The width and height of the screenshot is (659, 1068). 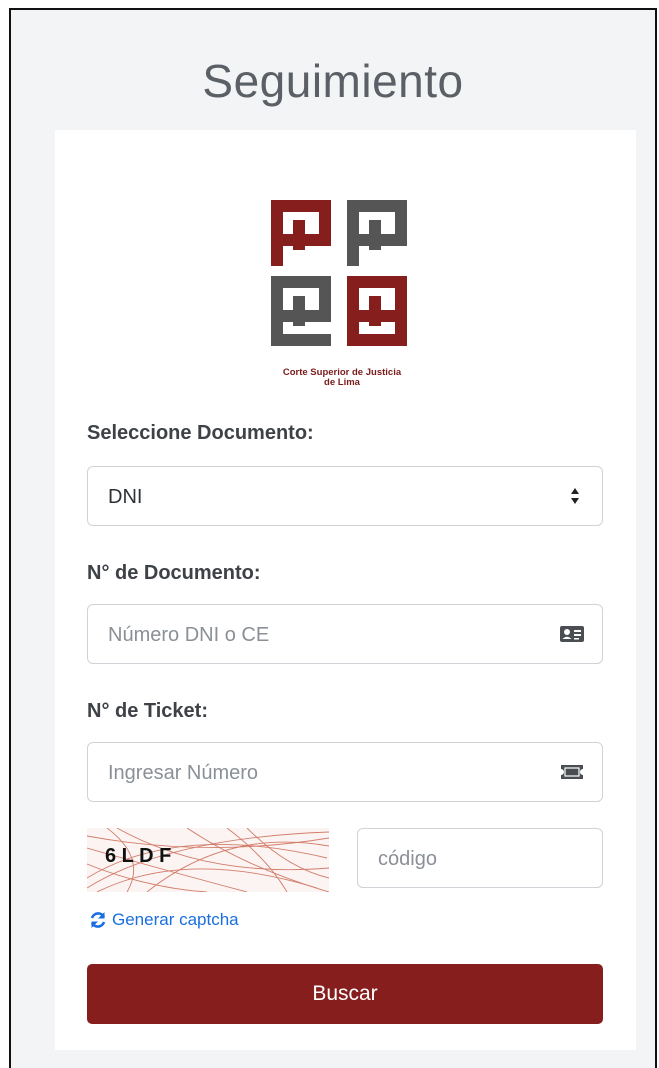 I want to click on captcha-noise: 6 L D F, so click(x=208, y=860).